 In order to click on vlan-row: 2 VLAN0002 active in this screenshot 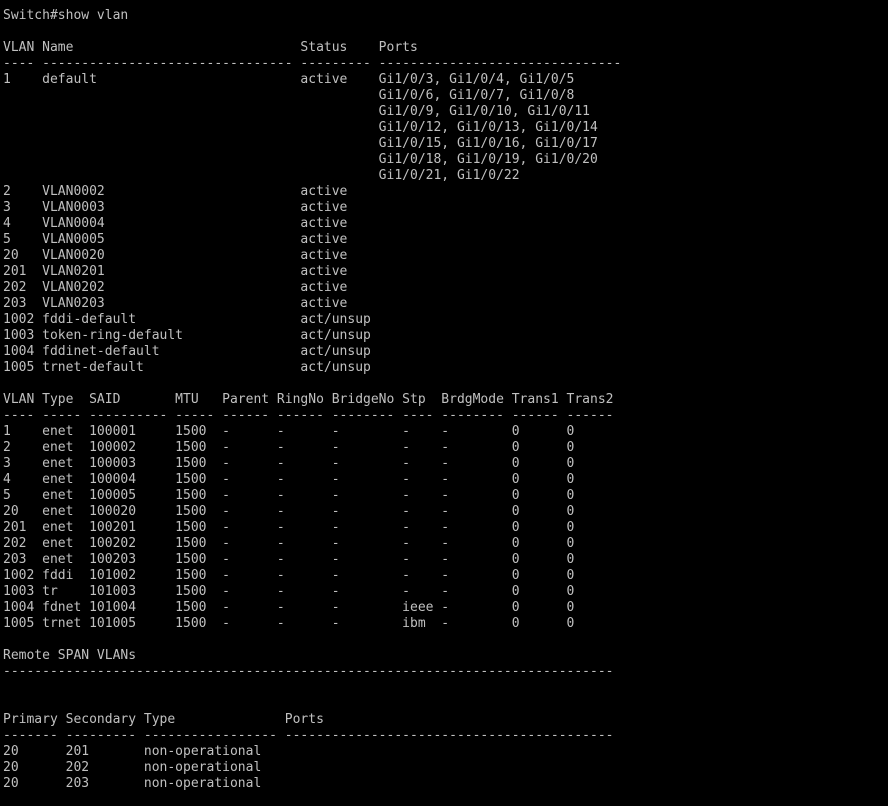, I will do `click(175, 191)`.